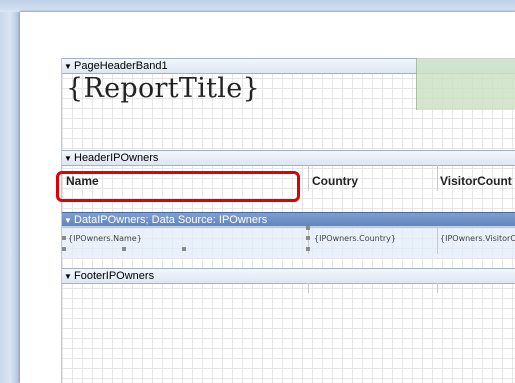 This screenshot has width=515, height=383. Describe the element at coordinates (163, 88) in the screenshot. I see `report-title: {ReportTitle}` at that location.